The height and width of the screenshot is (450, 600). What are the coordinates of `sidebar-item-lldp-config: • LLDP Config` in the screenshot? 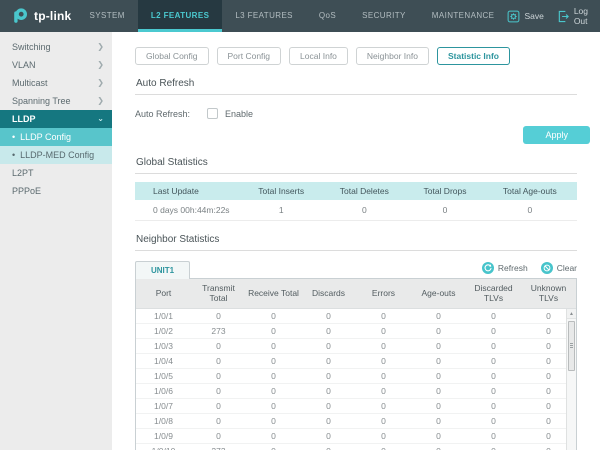 It's located at (56, 137).